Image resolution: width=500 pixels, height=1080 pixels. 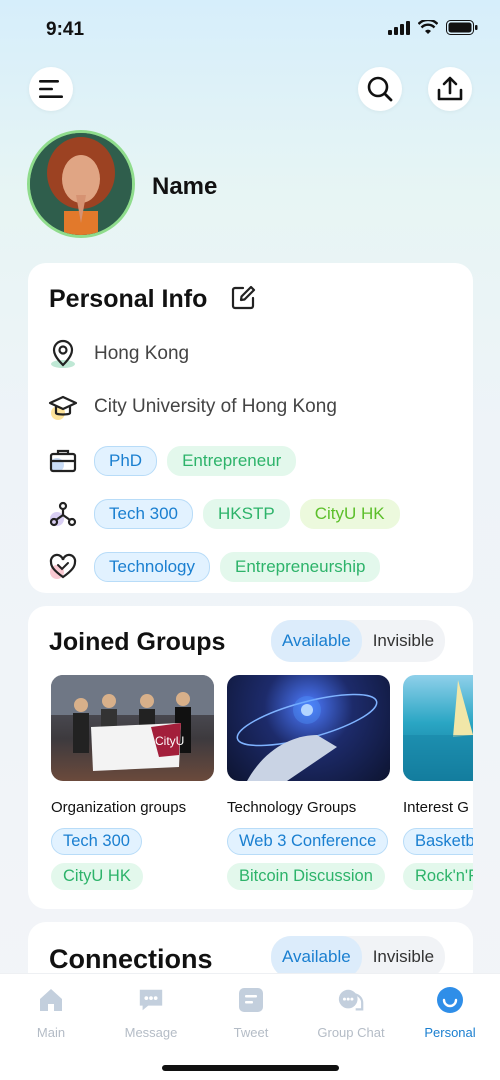 What do you see at coordinates (215, 406) in the screenshot?
I see `school-text: City University of Hong Kong` at bounding box center [215, 406].